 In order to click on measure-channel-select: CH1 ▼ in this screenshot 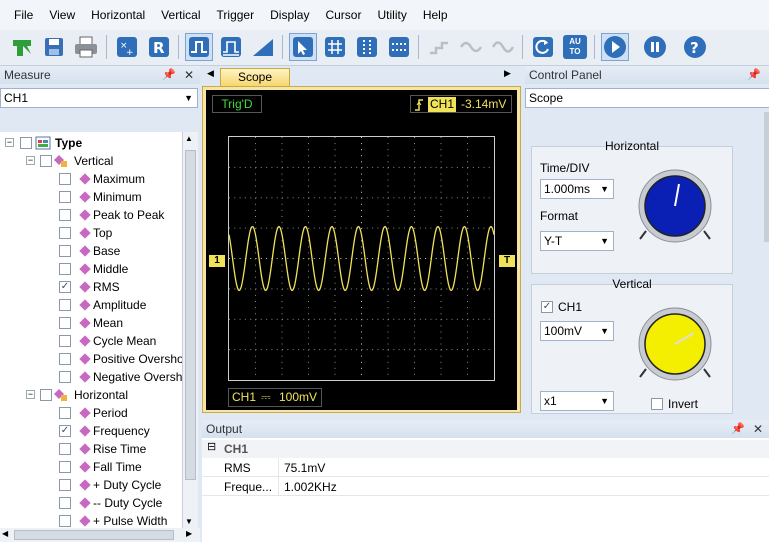, I will do `click(99, 98)`.